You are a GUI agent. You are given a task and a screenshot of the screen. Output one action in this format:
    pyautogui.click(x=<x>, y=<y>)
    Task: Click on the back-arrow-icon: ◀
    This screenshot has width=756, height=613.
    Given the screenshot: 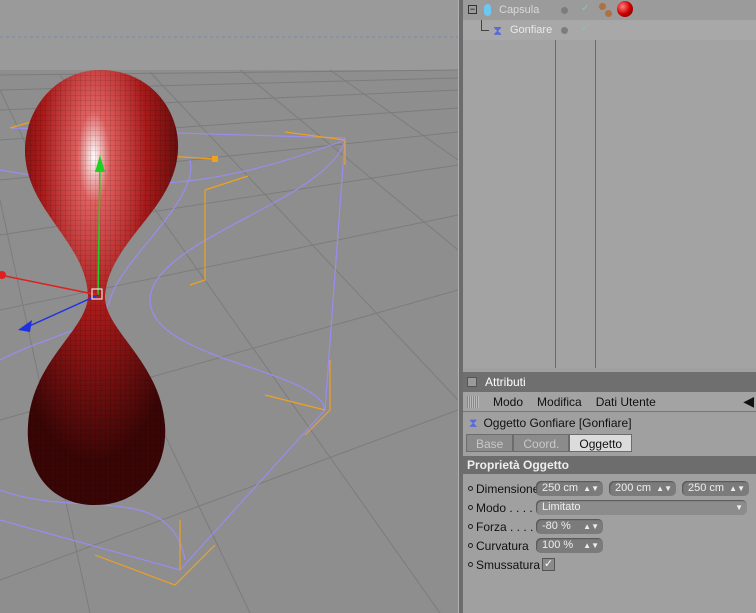 What is the action you would take?
    pyautogui.click(x=748, y=401)
    